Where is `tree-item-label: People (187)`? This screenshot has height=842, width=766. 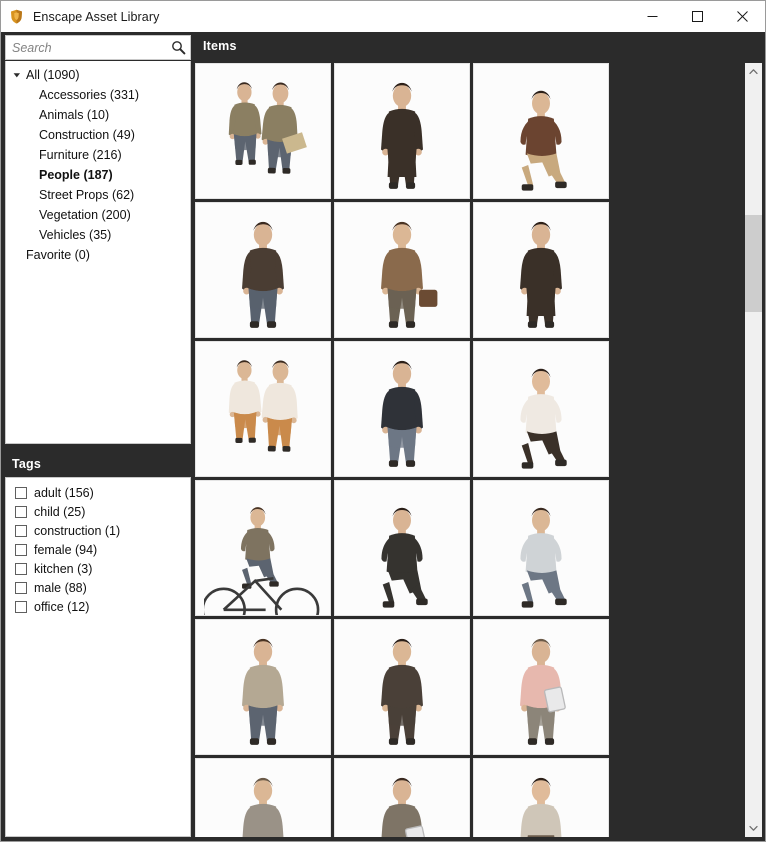 tree-item-label: People (187) is located at coordinates (76, 175).